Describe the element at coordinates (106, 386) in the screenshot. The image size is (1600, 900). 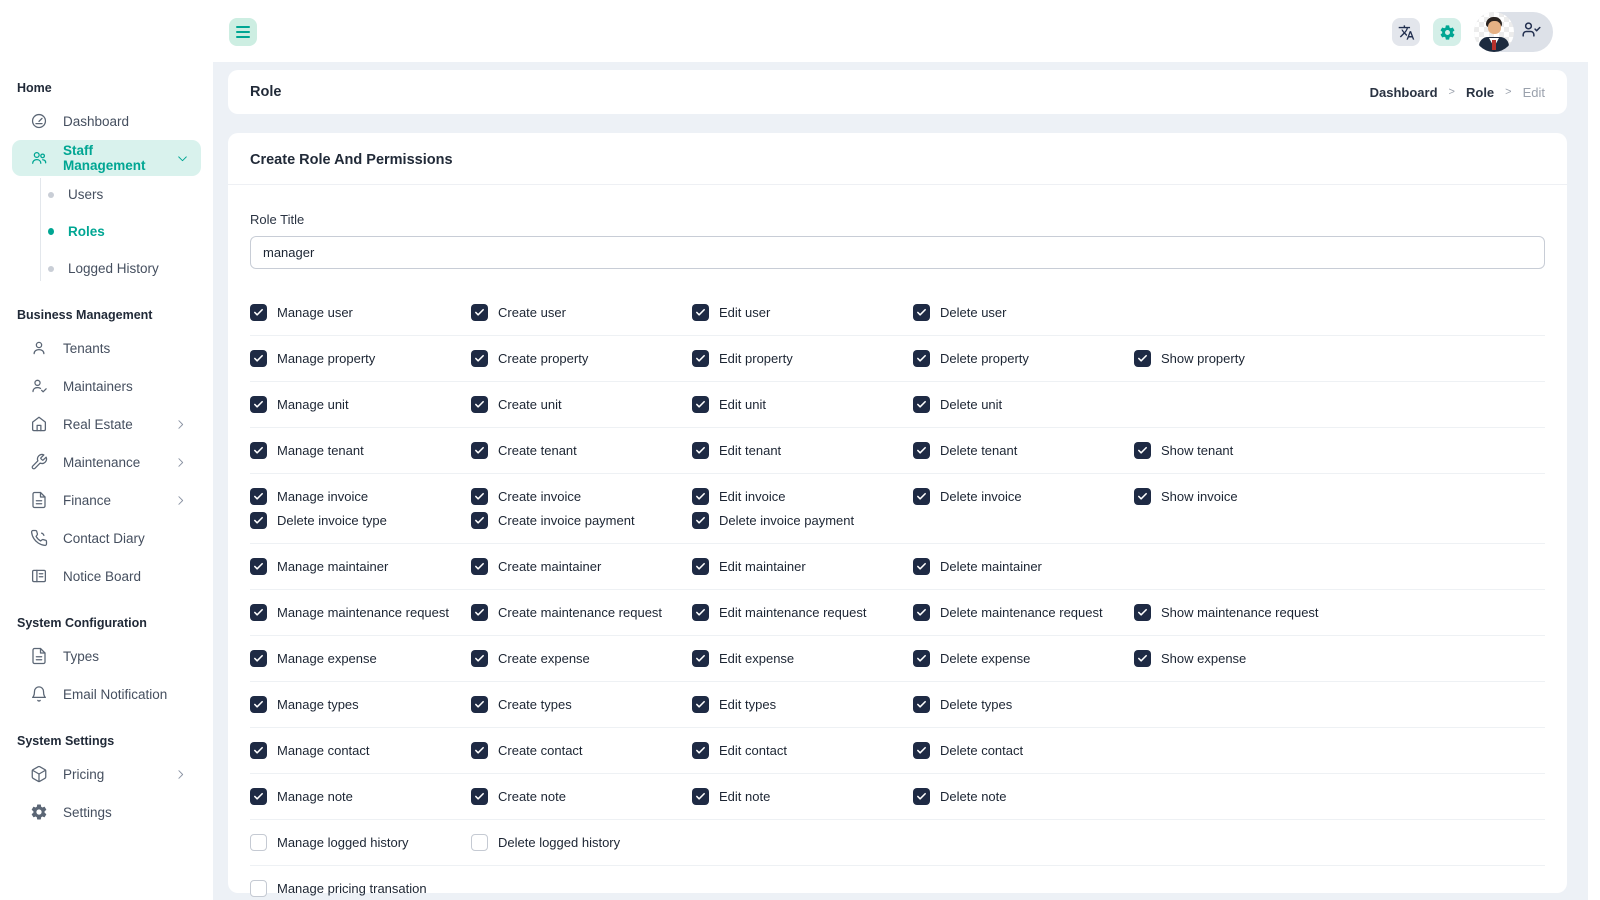
I see `sidebar-item-maintainers: Maintainers` at that location.